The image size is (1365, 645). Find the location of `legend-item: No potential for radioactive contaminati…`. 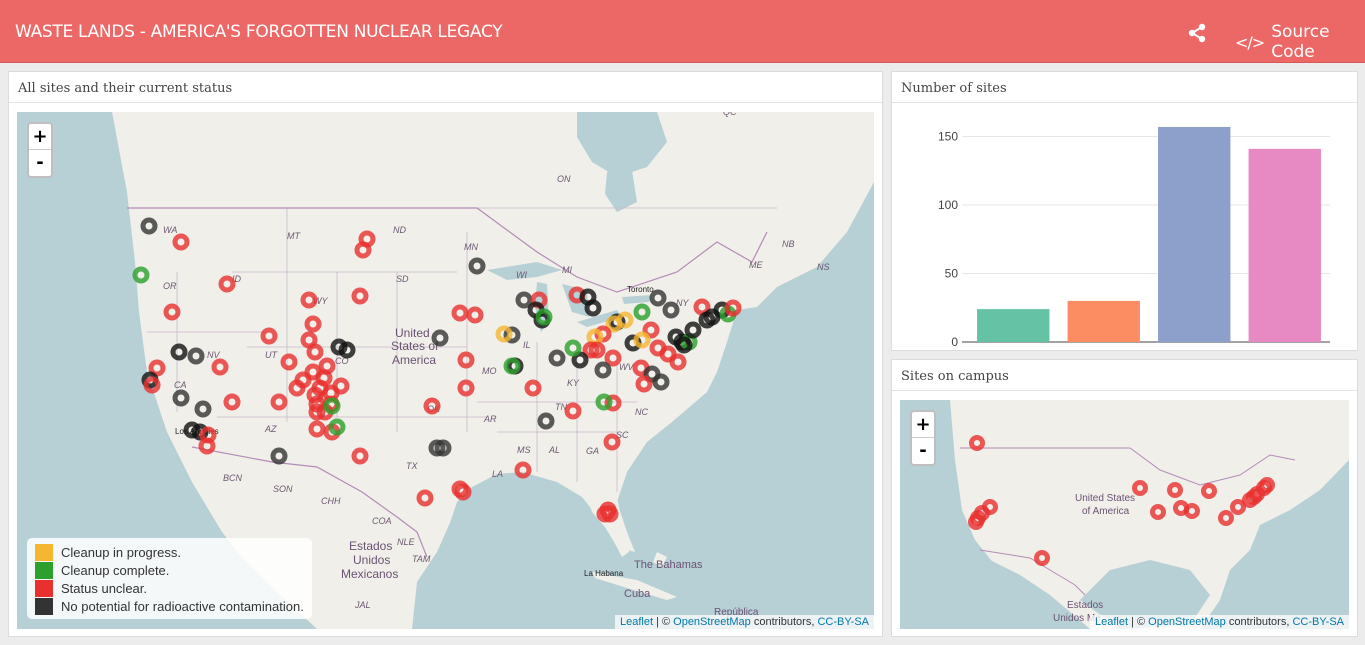

legend-item: No potential for radioactive contaminati… is located at coordinates (169, 606).